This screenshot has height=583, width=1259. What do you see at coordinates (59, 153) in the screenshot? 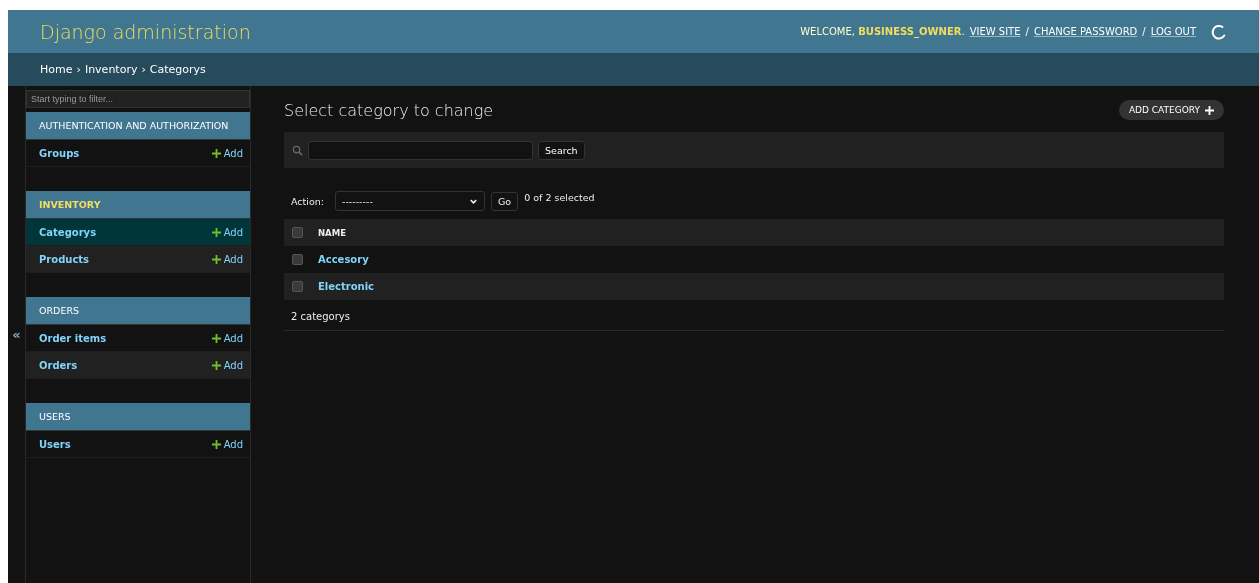
I see `model-link: Groups` at bounding box center [59, 153].